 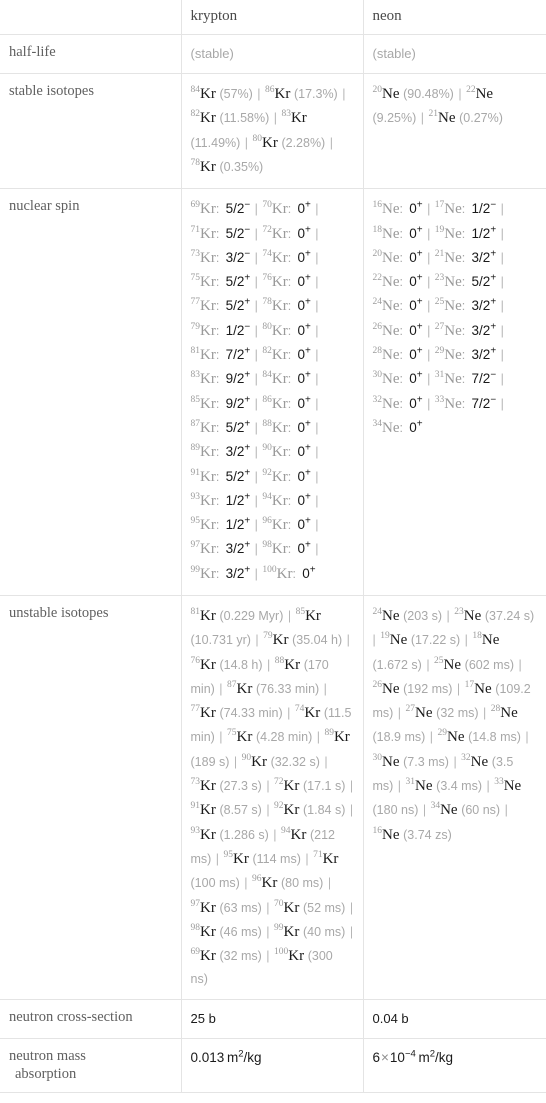 What do you see at coordinates (238, 354) in the screenshot?
I see `spin-value: 7/2+` at bounding box center [238, 354].